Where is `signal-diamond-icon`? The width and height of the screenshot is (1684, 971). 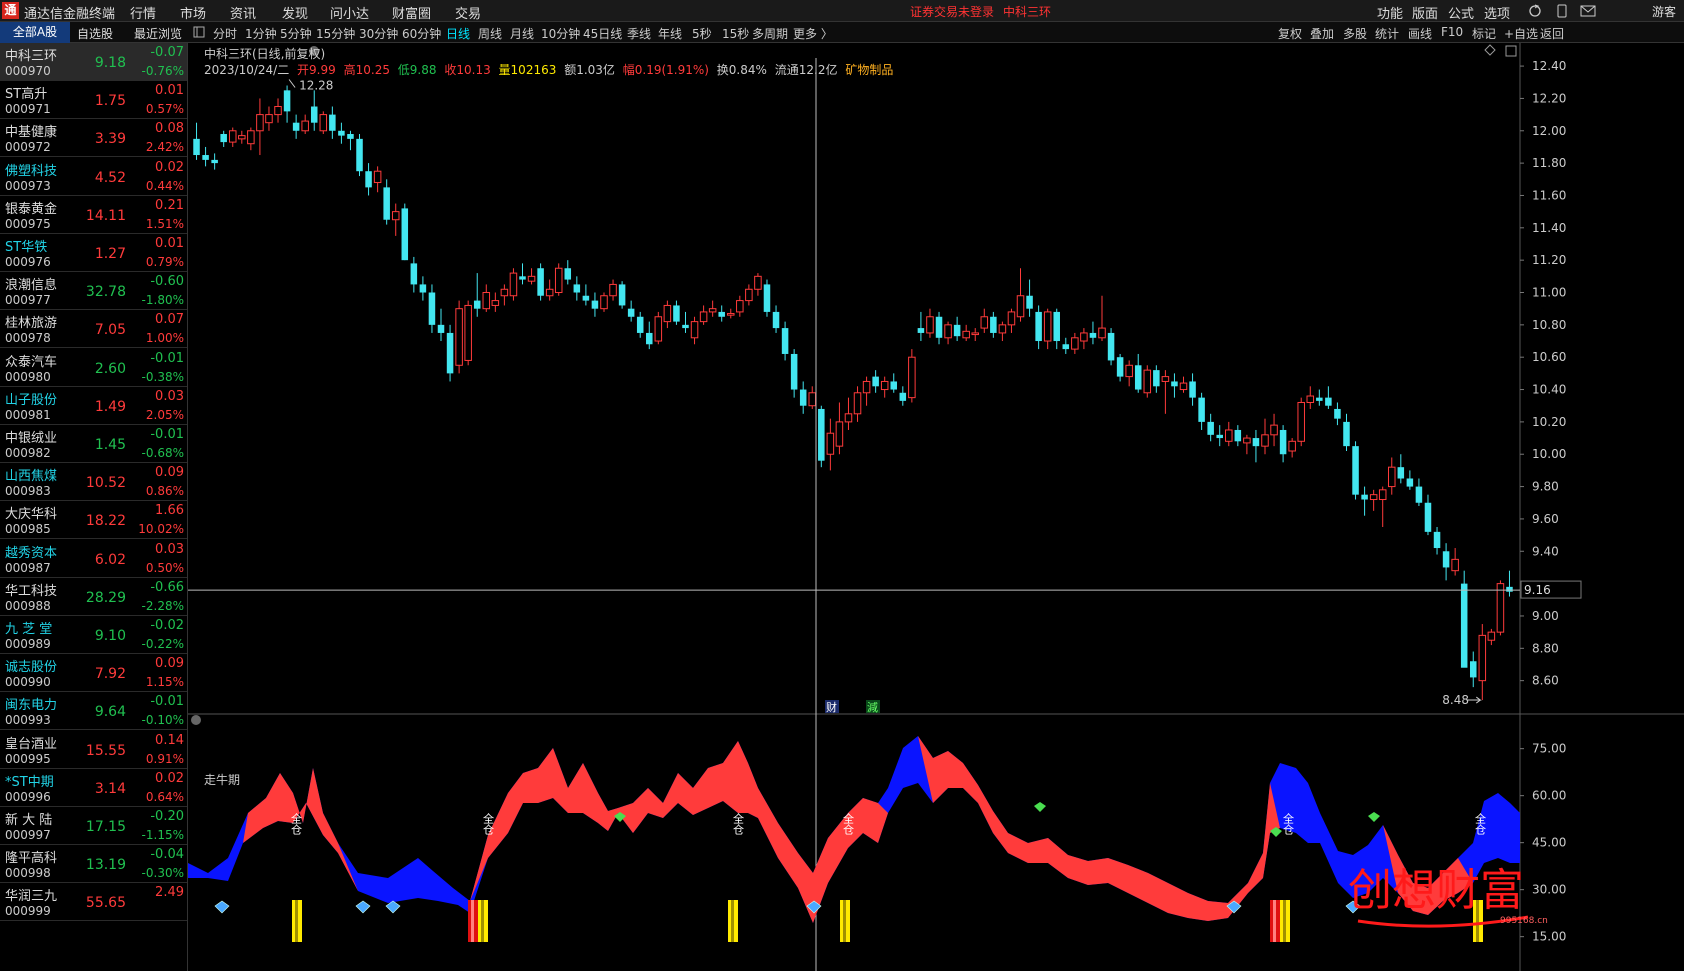 signal-diamond-icon is located at coordinates (363, 907).